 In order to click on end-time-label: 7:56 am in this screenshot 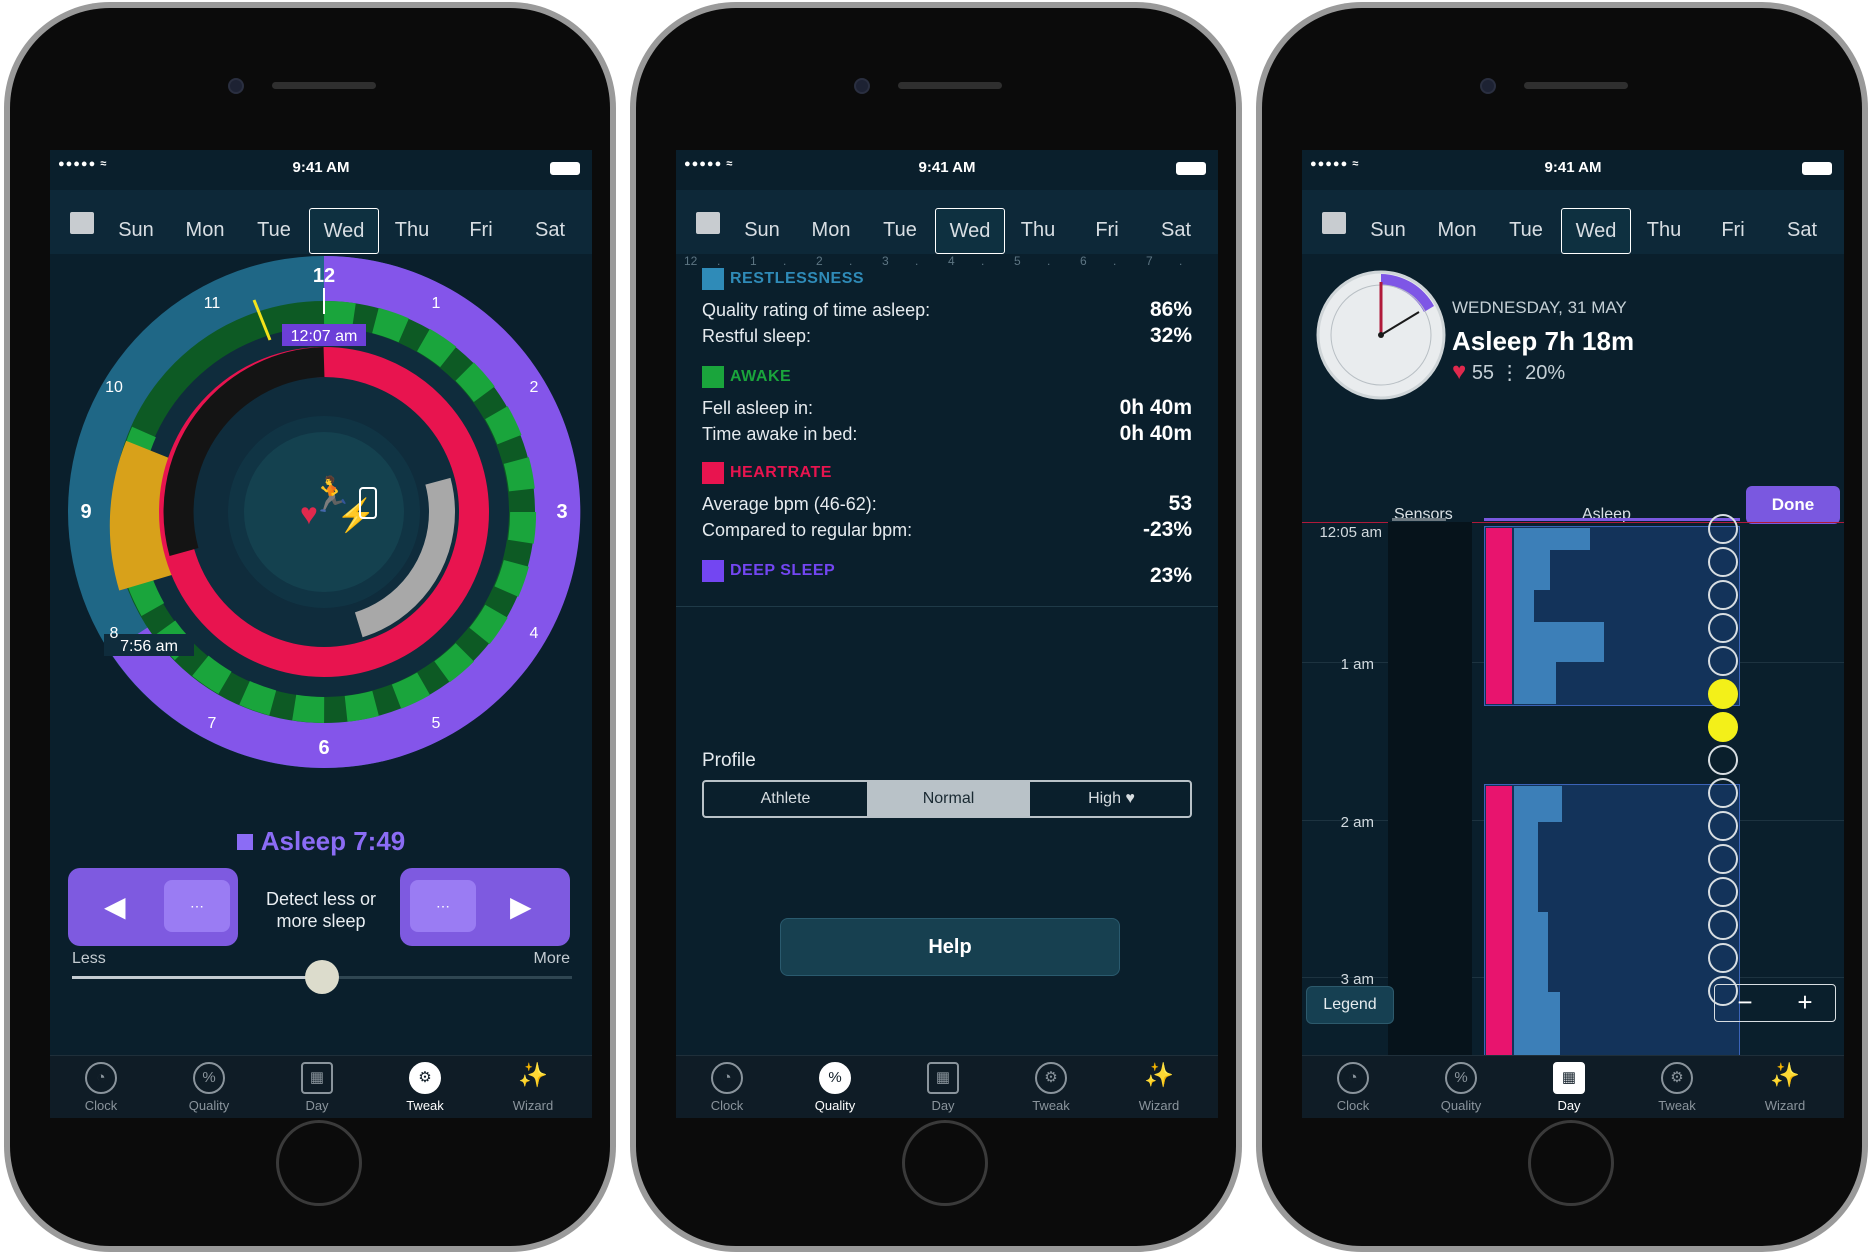, I will do `click(149, 646)`.